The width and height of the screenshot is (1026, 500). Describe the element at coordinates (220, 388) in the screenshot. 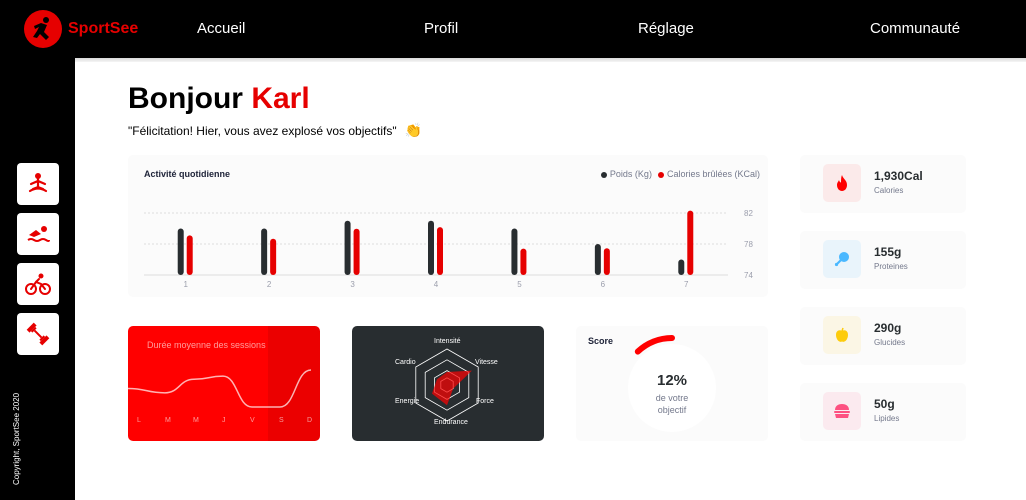

I see `sessions-line` at that location.